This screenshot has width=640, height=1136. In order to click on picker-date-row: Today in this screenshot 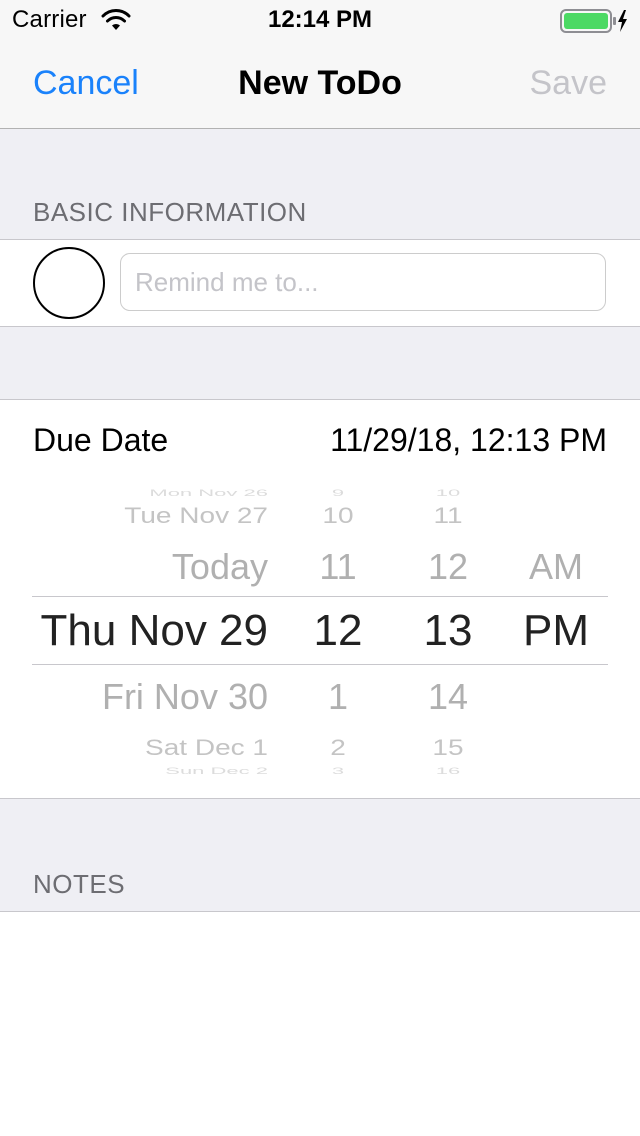, I will do `click(220, 567)`.